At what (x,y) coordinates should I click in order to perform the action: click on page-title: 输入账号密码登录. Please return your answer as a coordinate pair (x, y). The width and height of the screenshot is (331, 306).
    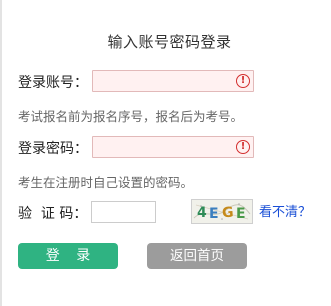
    Looking at the image, I should click on (169, 42).